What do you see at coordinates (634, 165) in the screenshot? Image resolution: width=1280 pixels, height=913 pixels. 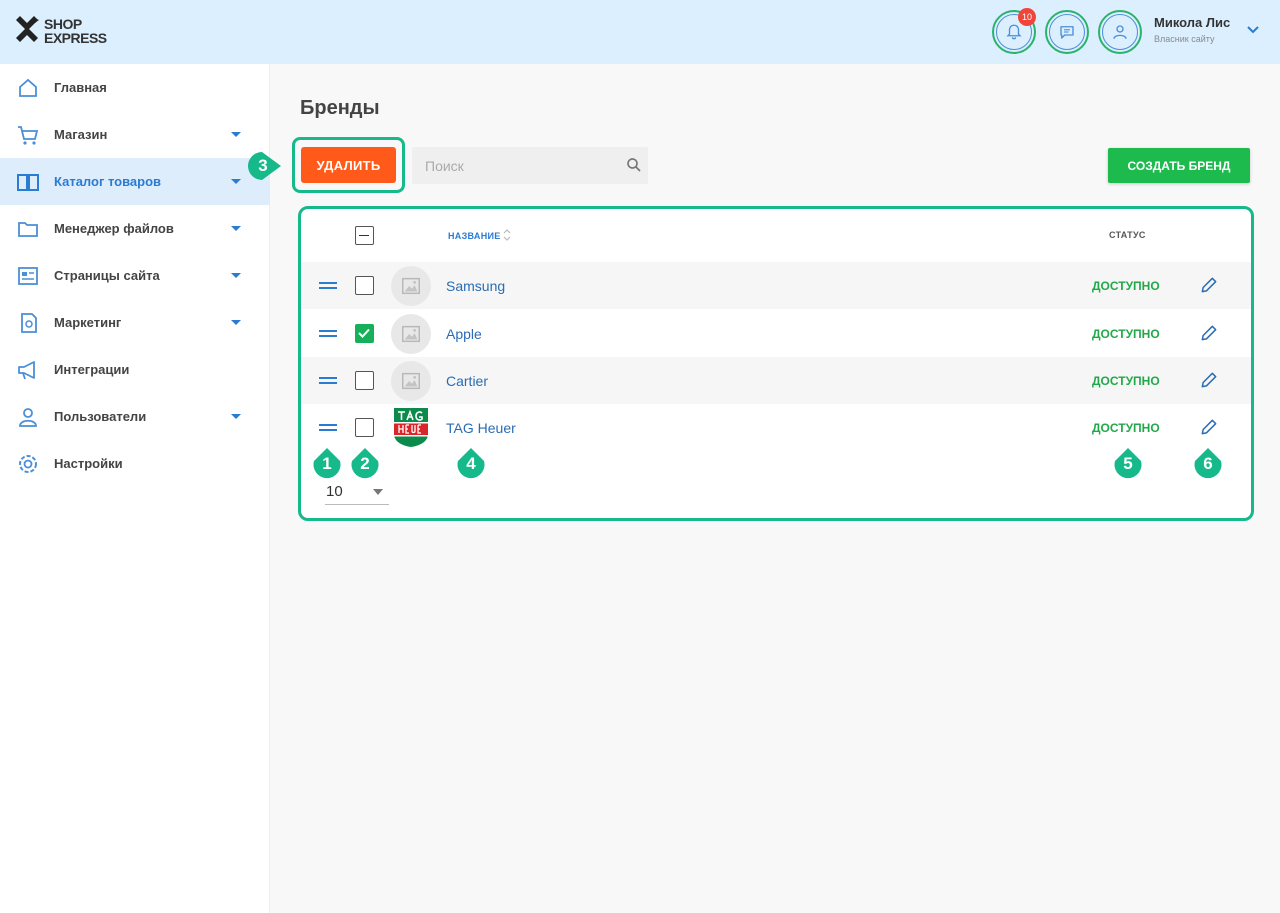 I see `search-icon` at bounding box center [634, 165].